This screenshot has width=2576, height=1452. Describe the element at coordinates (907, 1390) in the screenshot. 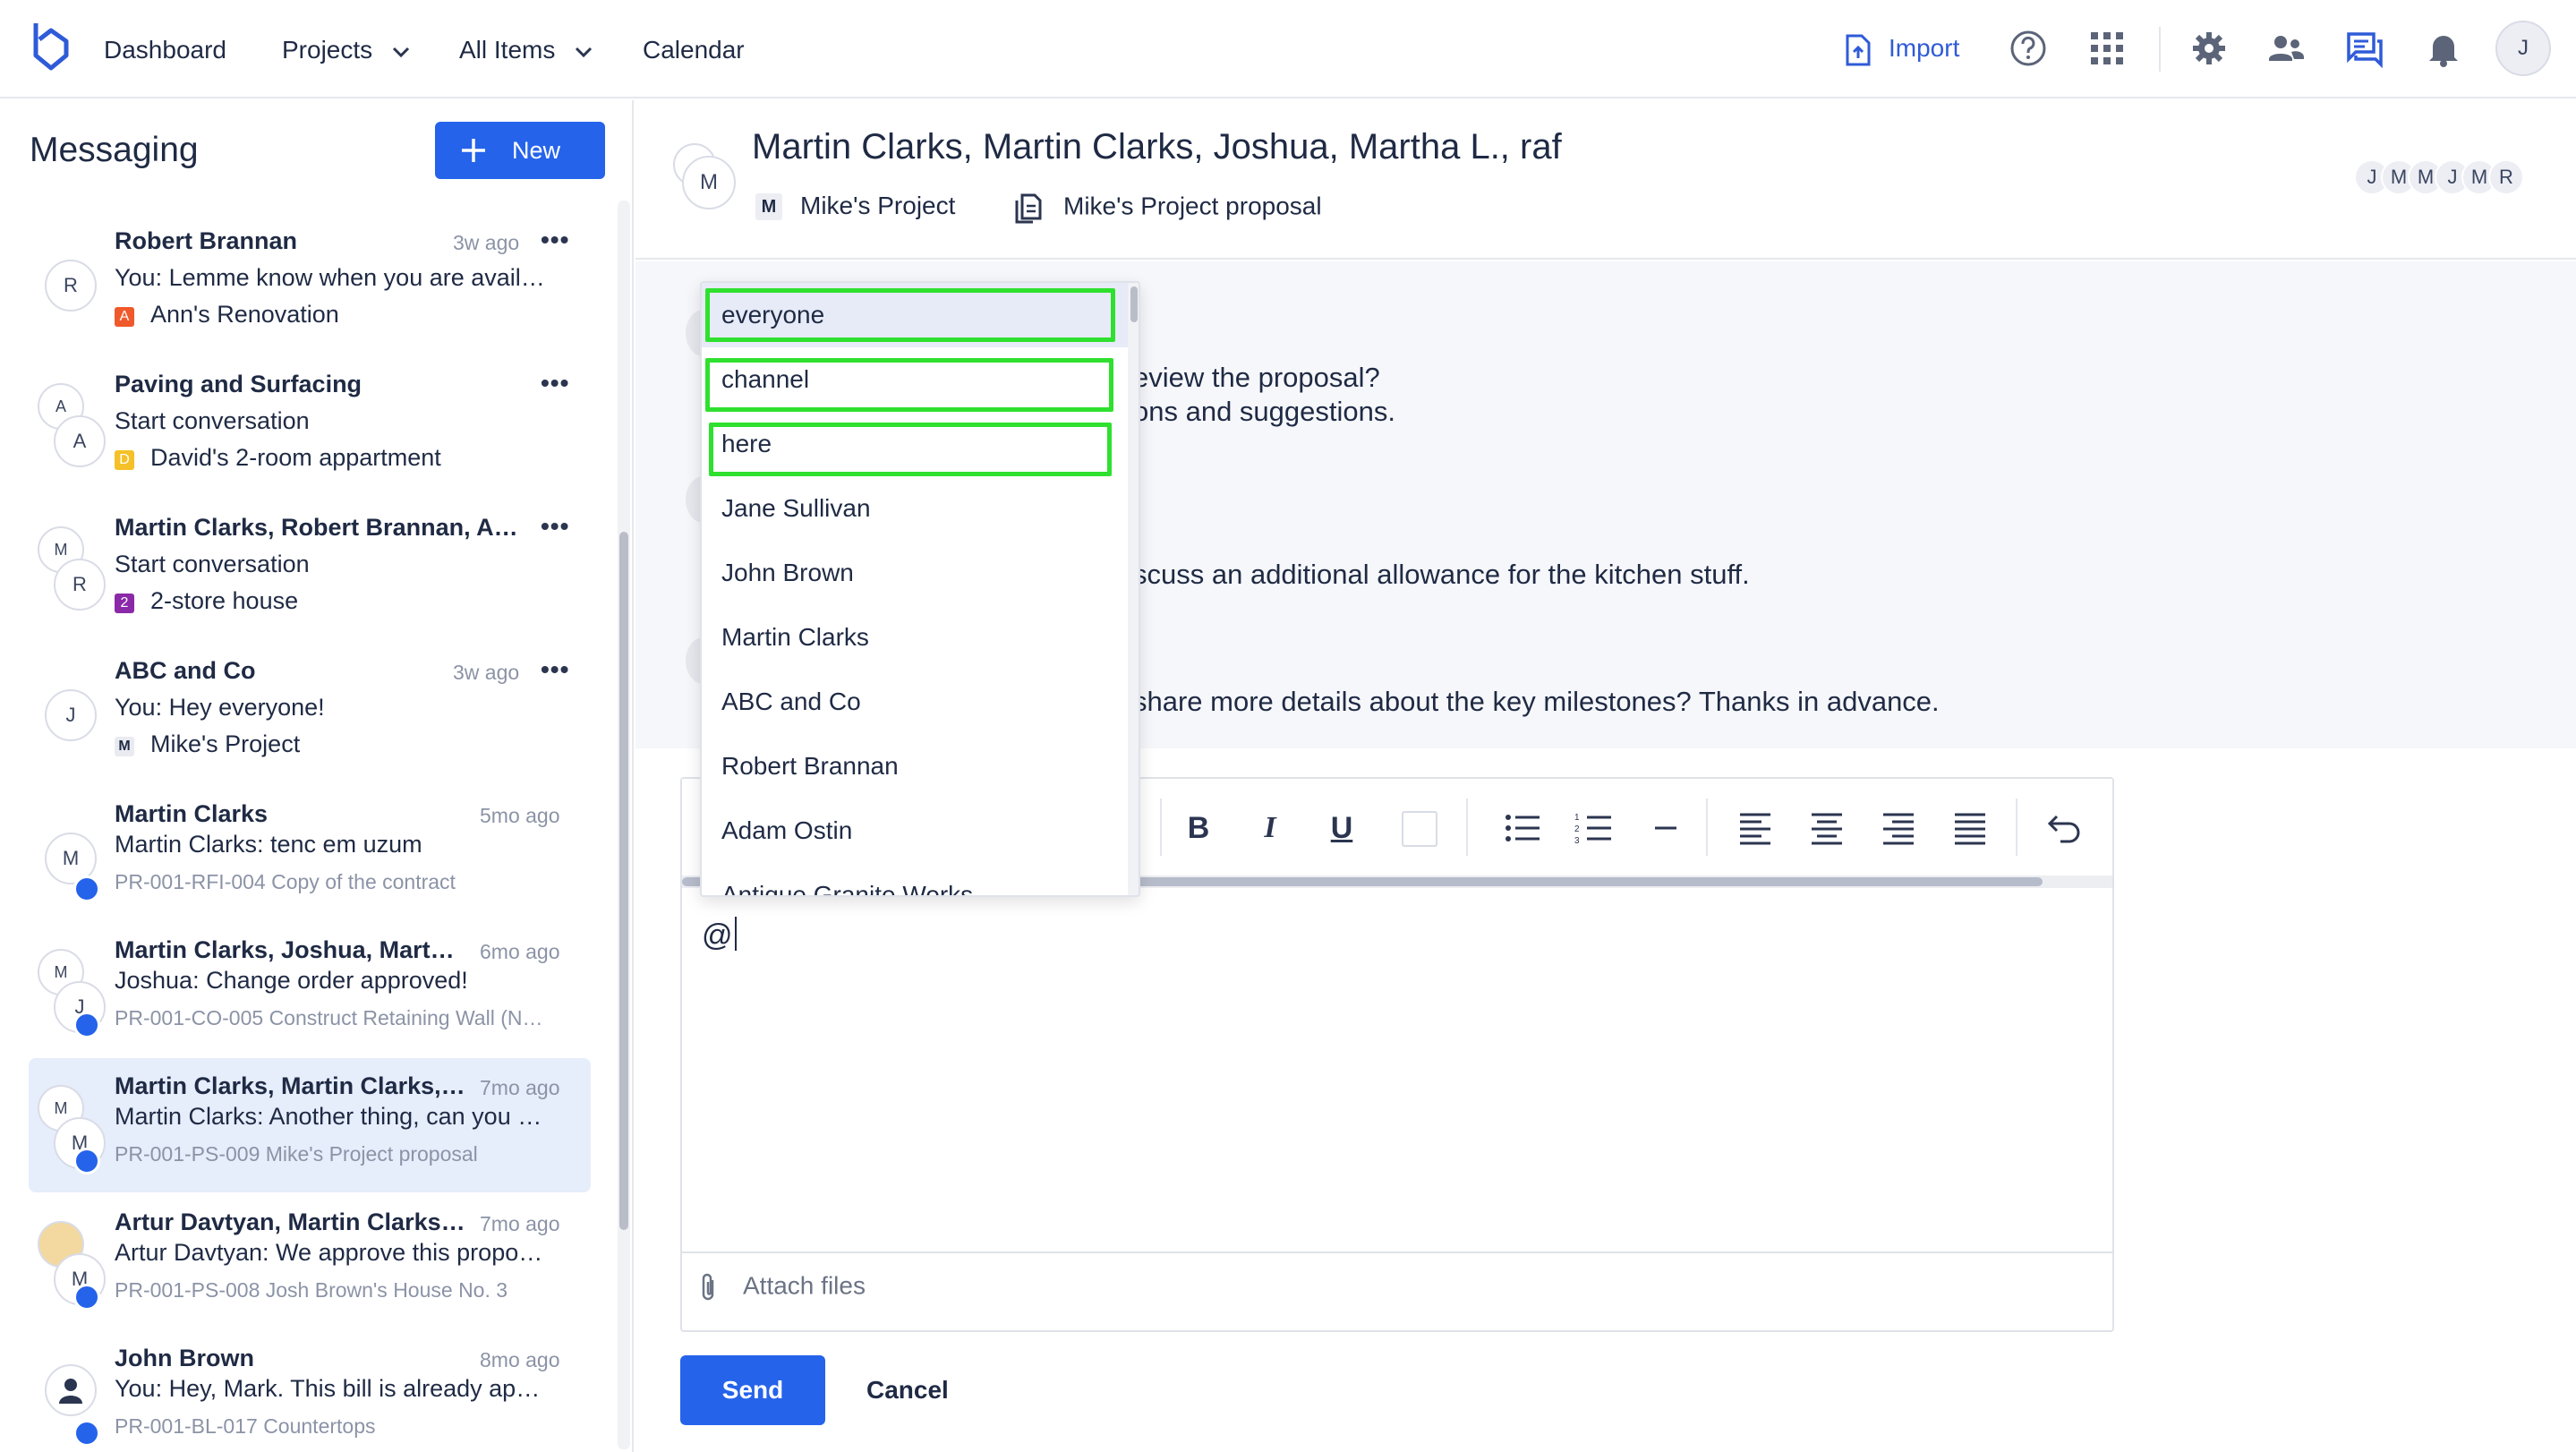

I see `cancel-button: Cancel` at that location.